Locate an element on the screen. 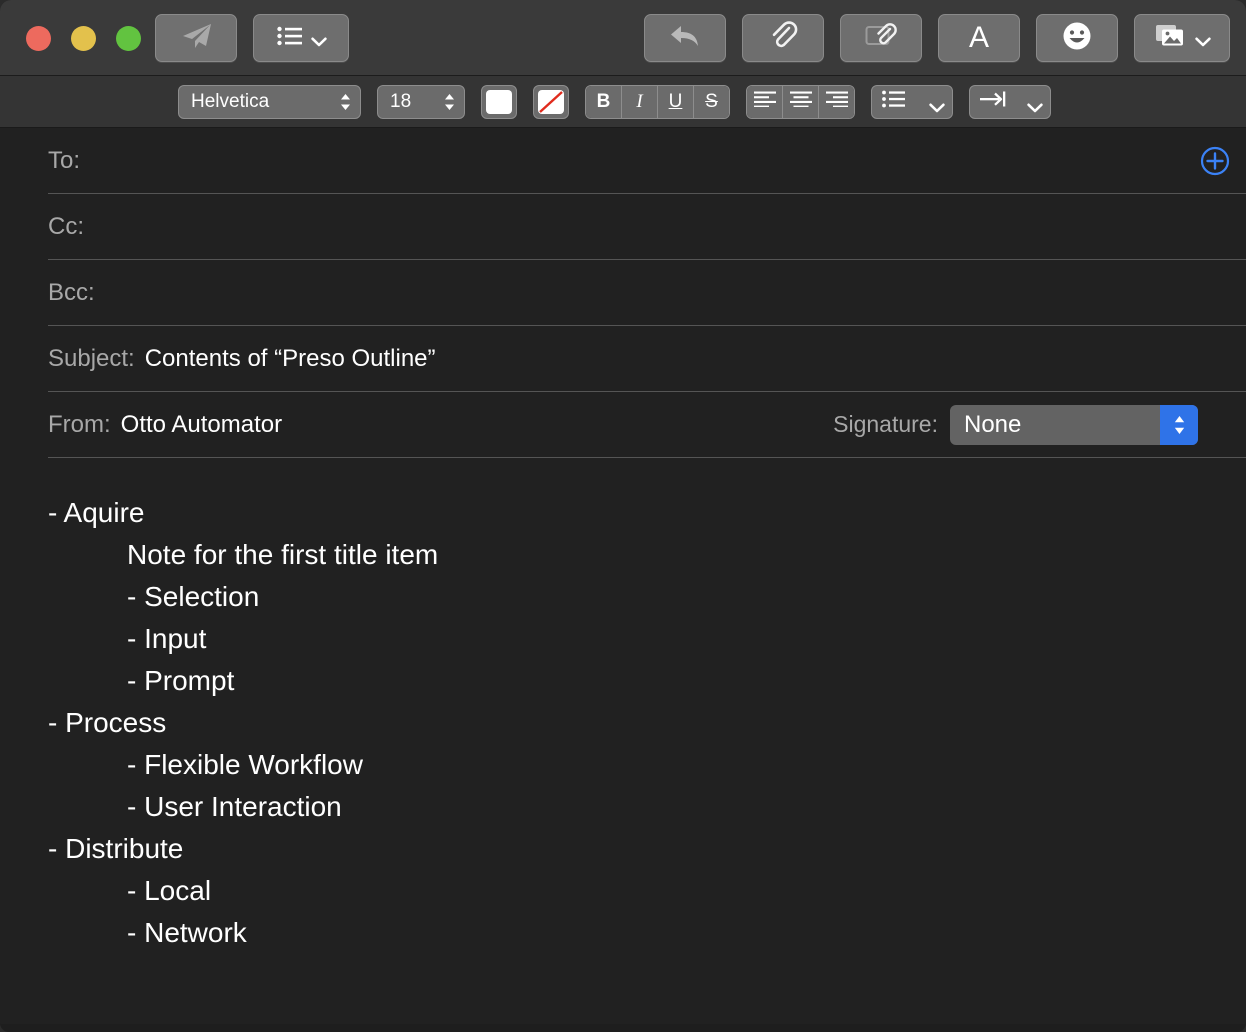 The width and height of the screenshot is (1246, 1032). signature-select: None is located at coordinates (1074, 424).